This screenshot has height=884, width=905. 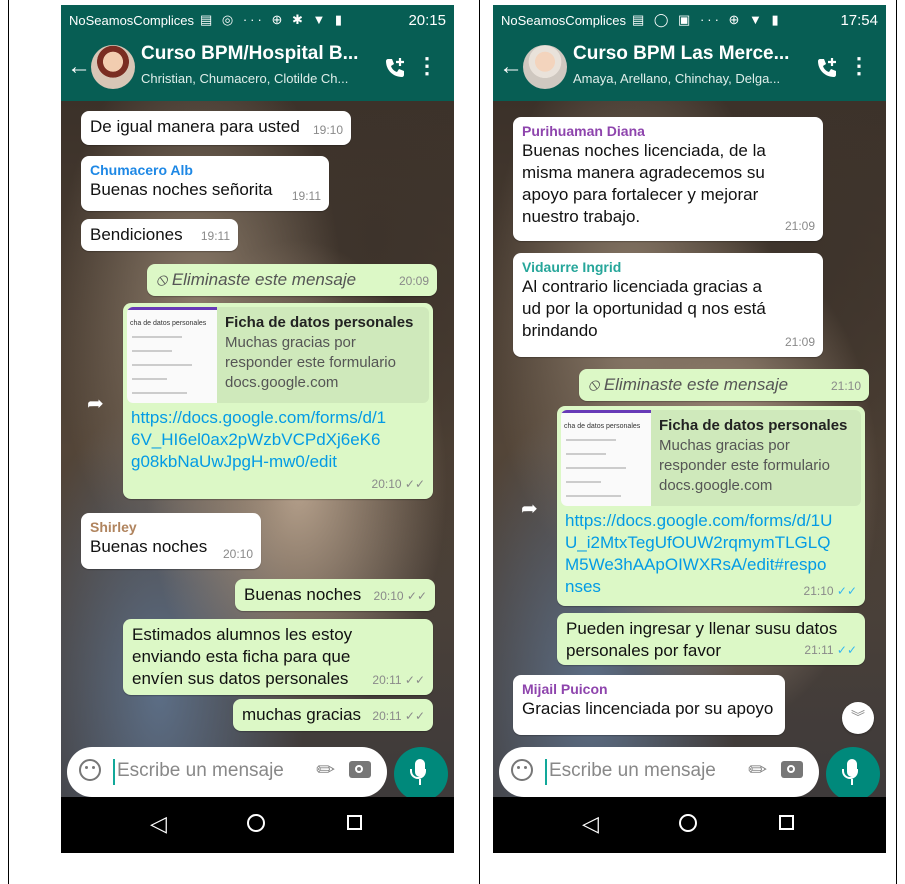 I want to click on message-outgoing-deleted: ⦸ Eliminaste este mensaje 21:10, so click(x=724, y=385).